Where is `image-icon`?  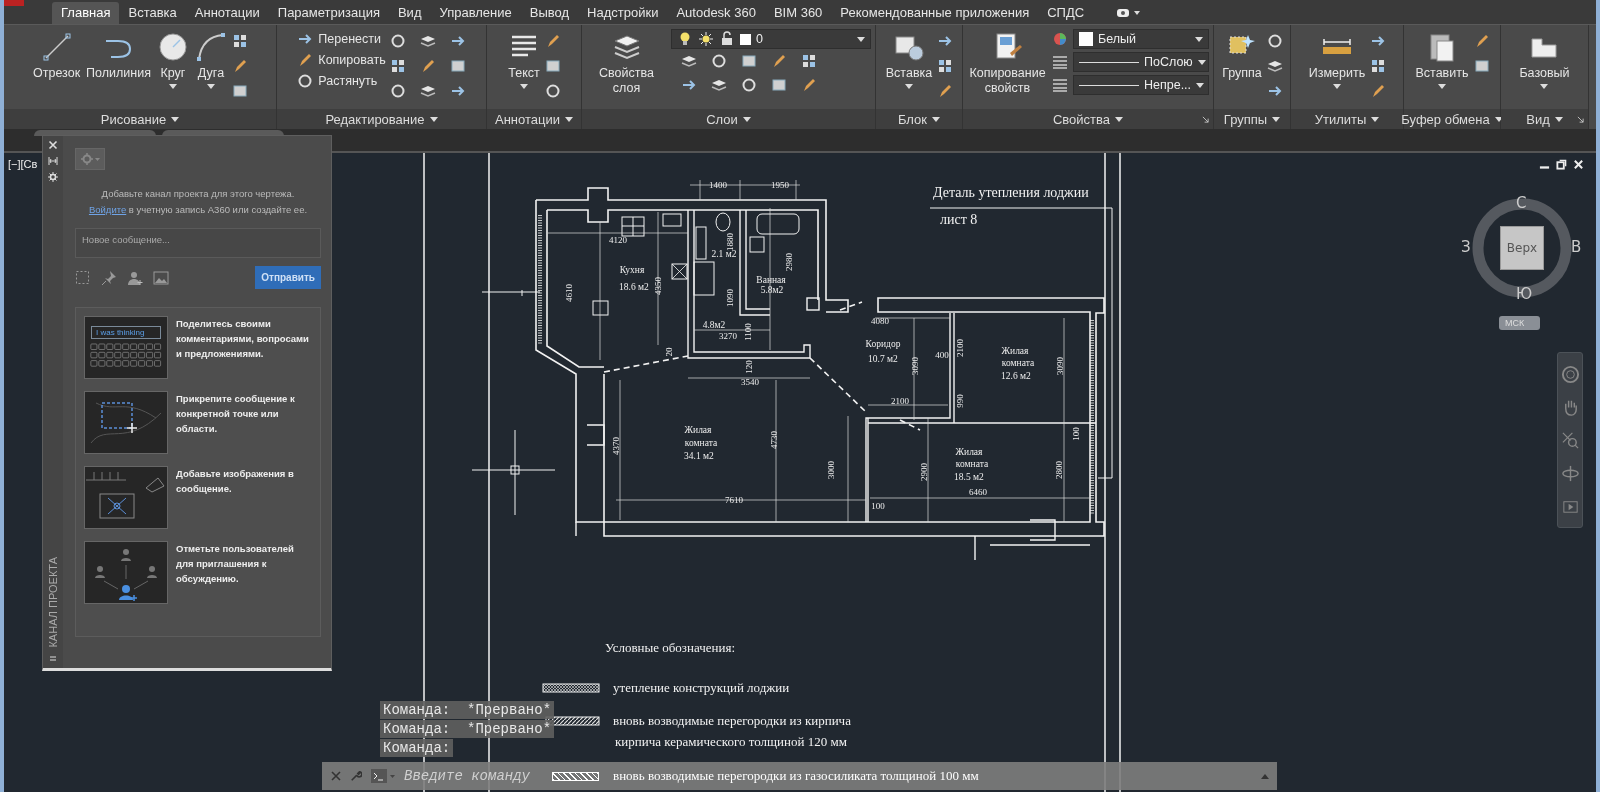 image-icon is located at coordinates (161, 277).